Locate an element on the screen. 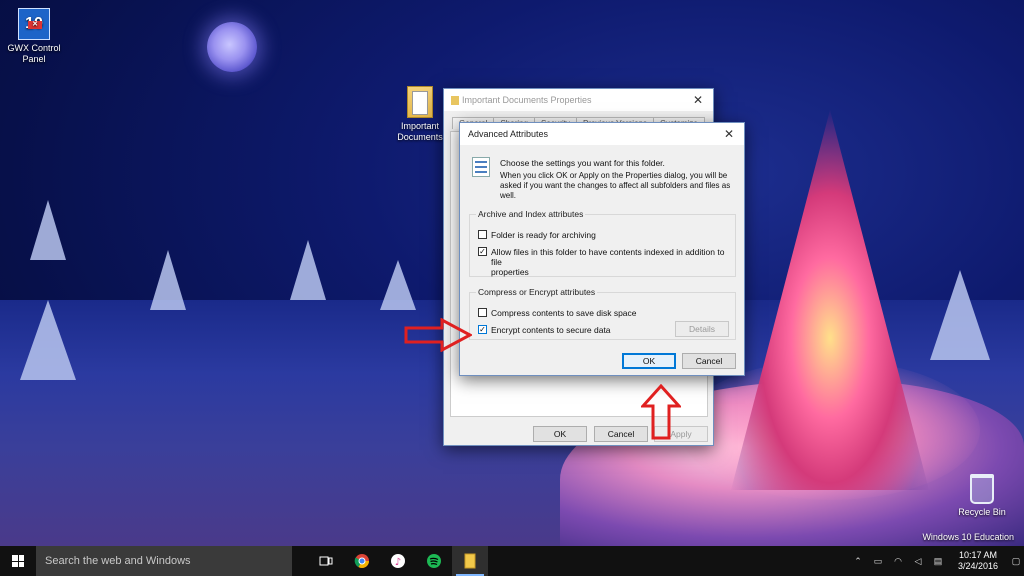  network-icon: ◠ is located at coordinates (898, 561).